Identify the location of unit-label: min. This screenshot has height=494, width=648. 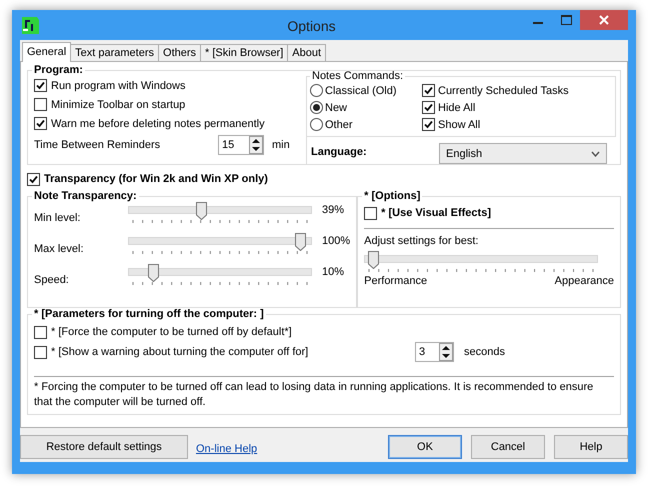
(281, 145).